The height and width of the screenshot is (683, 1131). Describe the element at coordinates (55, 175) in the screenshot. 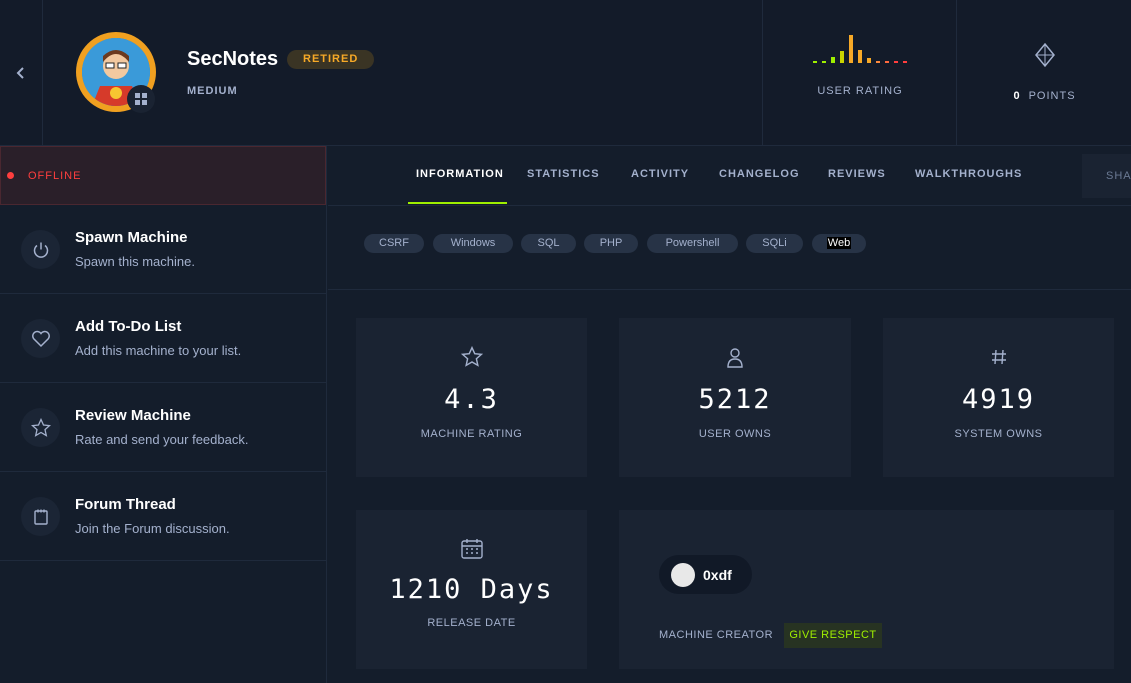

I see `status-text: OFFLINE` at that location.